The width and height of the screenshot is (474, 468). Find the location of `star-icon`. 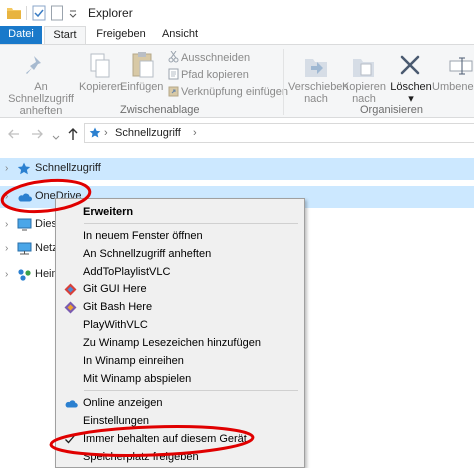

star-icon is located at coordinates (24, 168).